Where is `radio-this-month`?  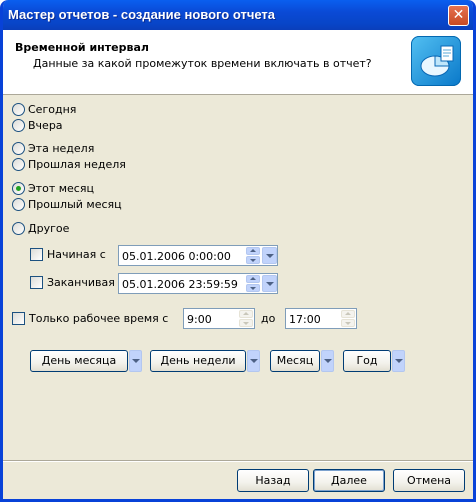
radio-this-month is located at coordinates (18, 188).